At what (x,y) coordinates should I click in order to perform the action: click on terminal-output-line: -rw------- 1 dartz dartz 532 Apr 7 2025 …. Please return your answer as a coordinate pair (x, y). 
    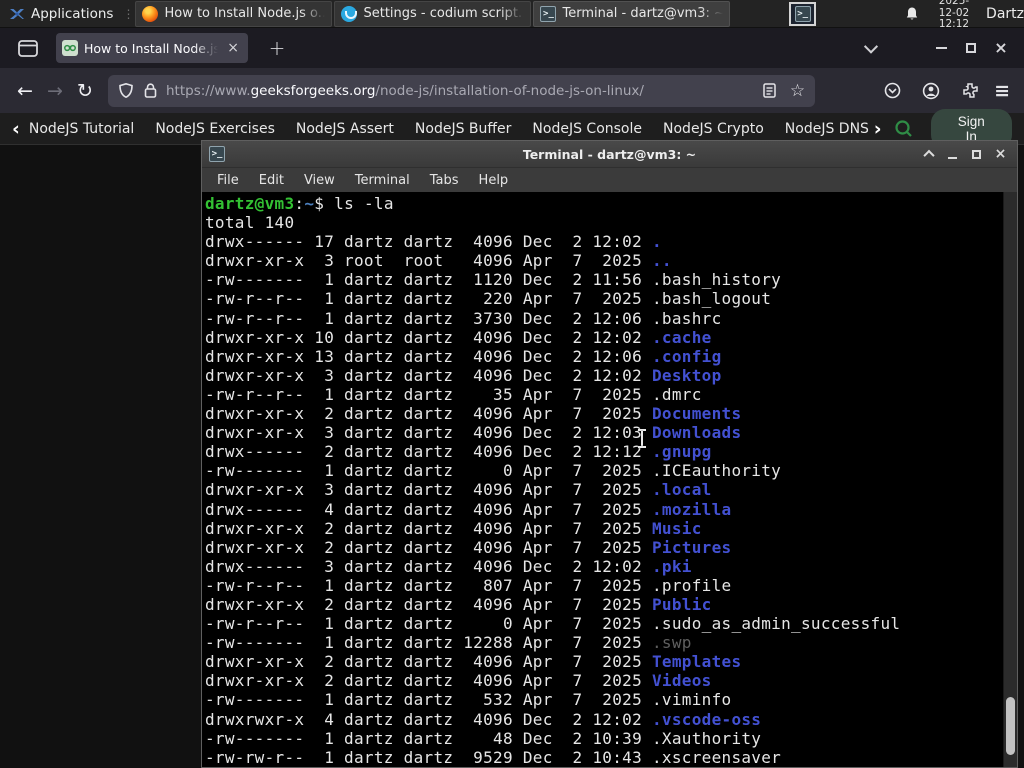
    Looking at the image, I should click on (468, 700).